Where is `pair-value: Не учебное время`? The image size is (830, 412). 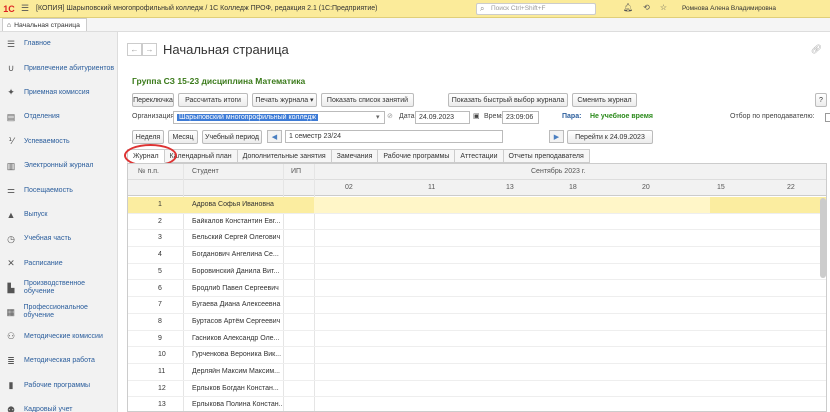
pair-value: Не учебное время is located at coordinates (621, 116).